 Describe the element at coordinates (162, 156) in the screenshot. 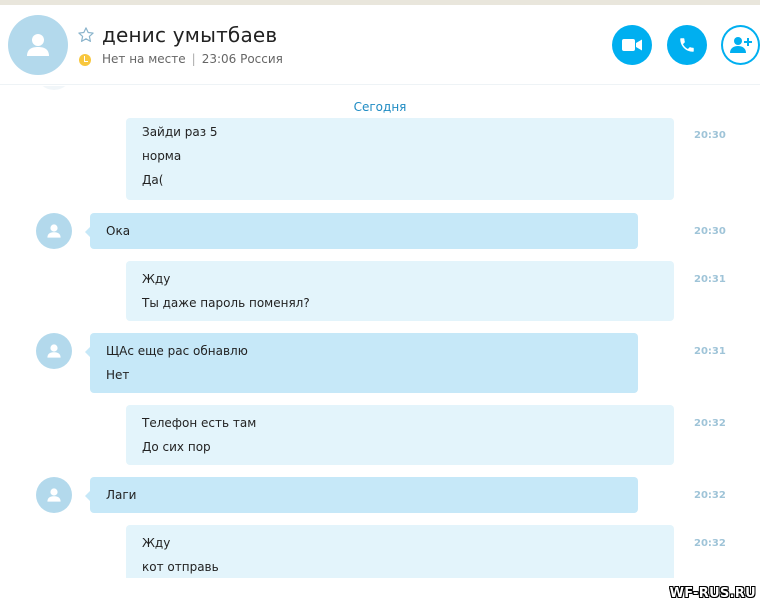

I see `message-text: норма` at that location.